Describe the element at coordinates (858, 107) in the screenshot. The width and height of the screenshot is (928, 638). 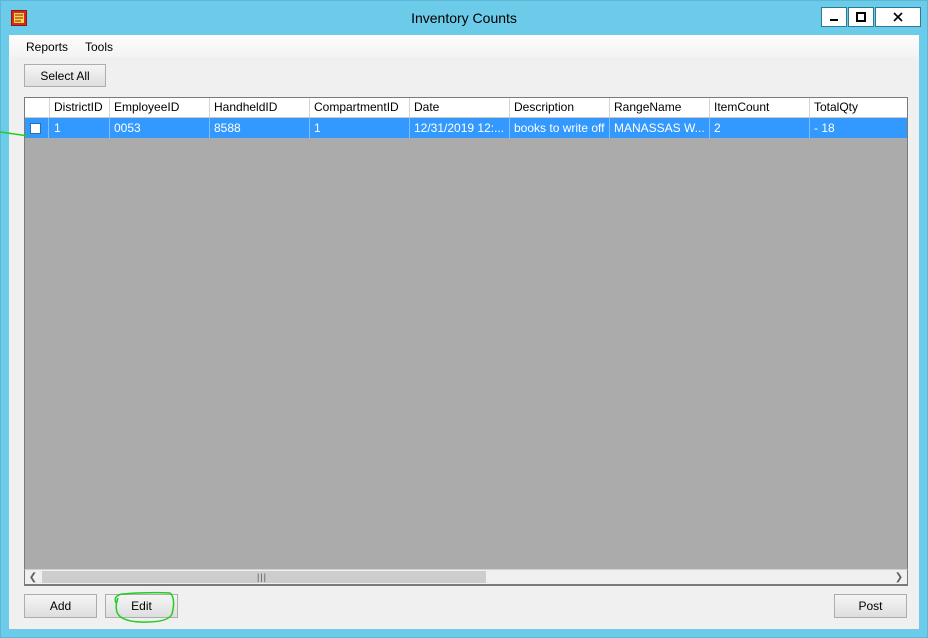
I see `column-header-totalqty: TotalQty` at that location.